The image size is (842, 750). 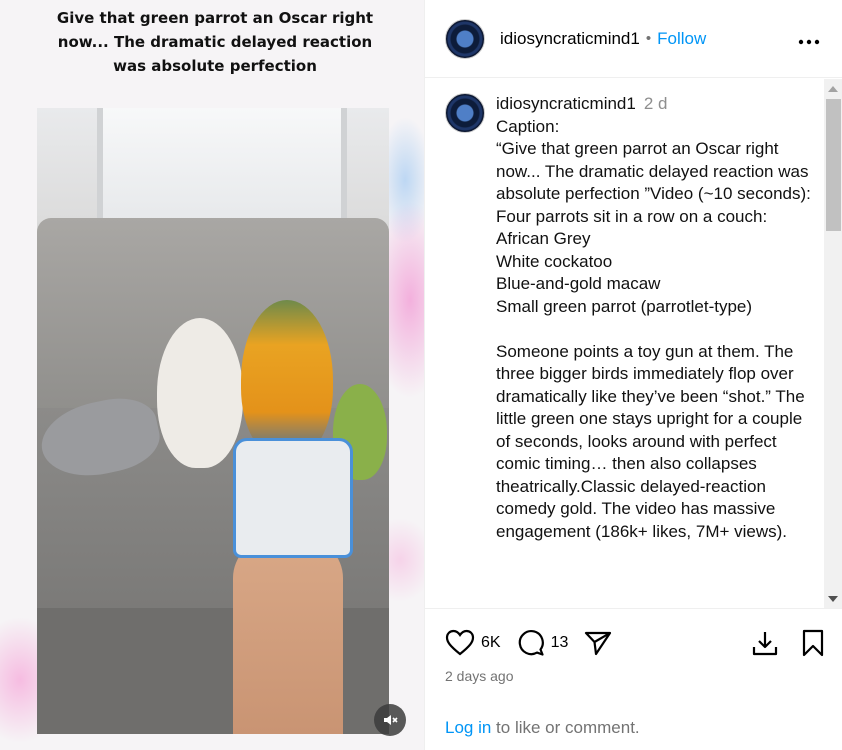 I want to click on post-author-username: idiosyncraticmind1, so click(x=570, y=39).